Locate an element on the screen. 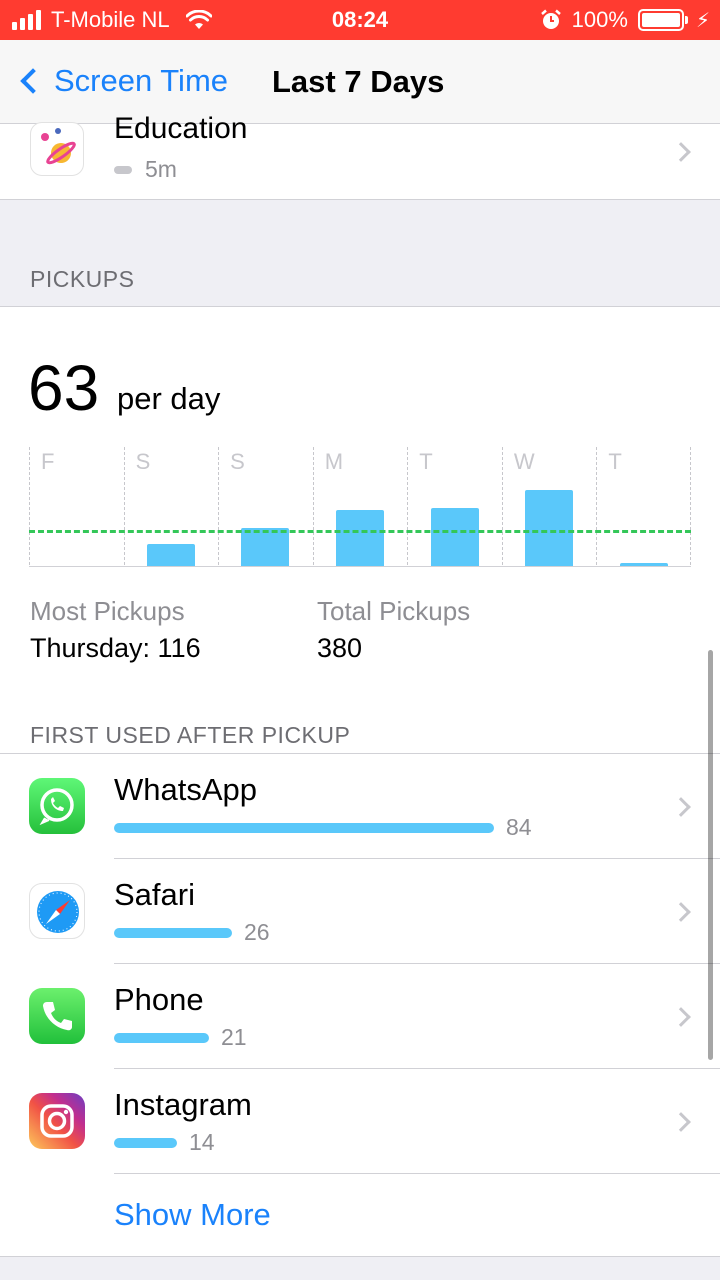 The width and height of the screenshot is (720, 1280). app-pickup-count: 84 is located at coordinates (519, 827).